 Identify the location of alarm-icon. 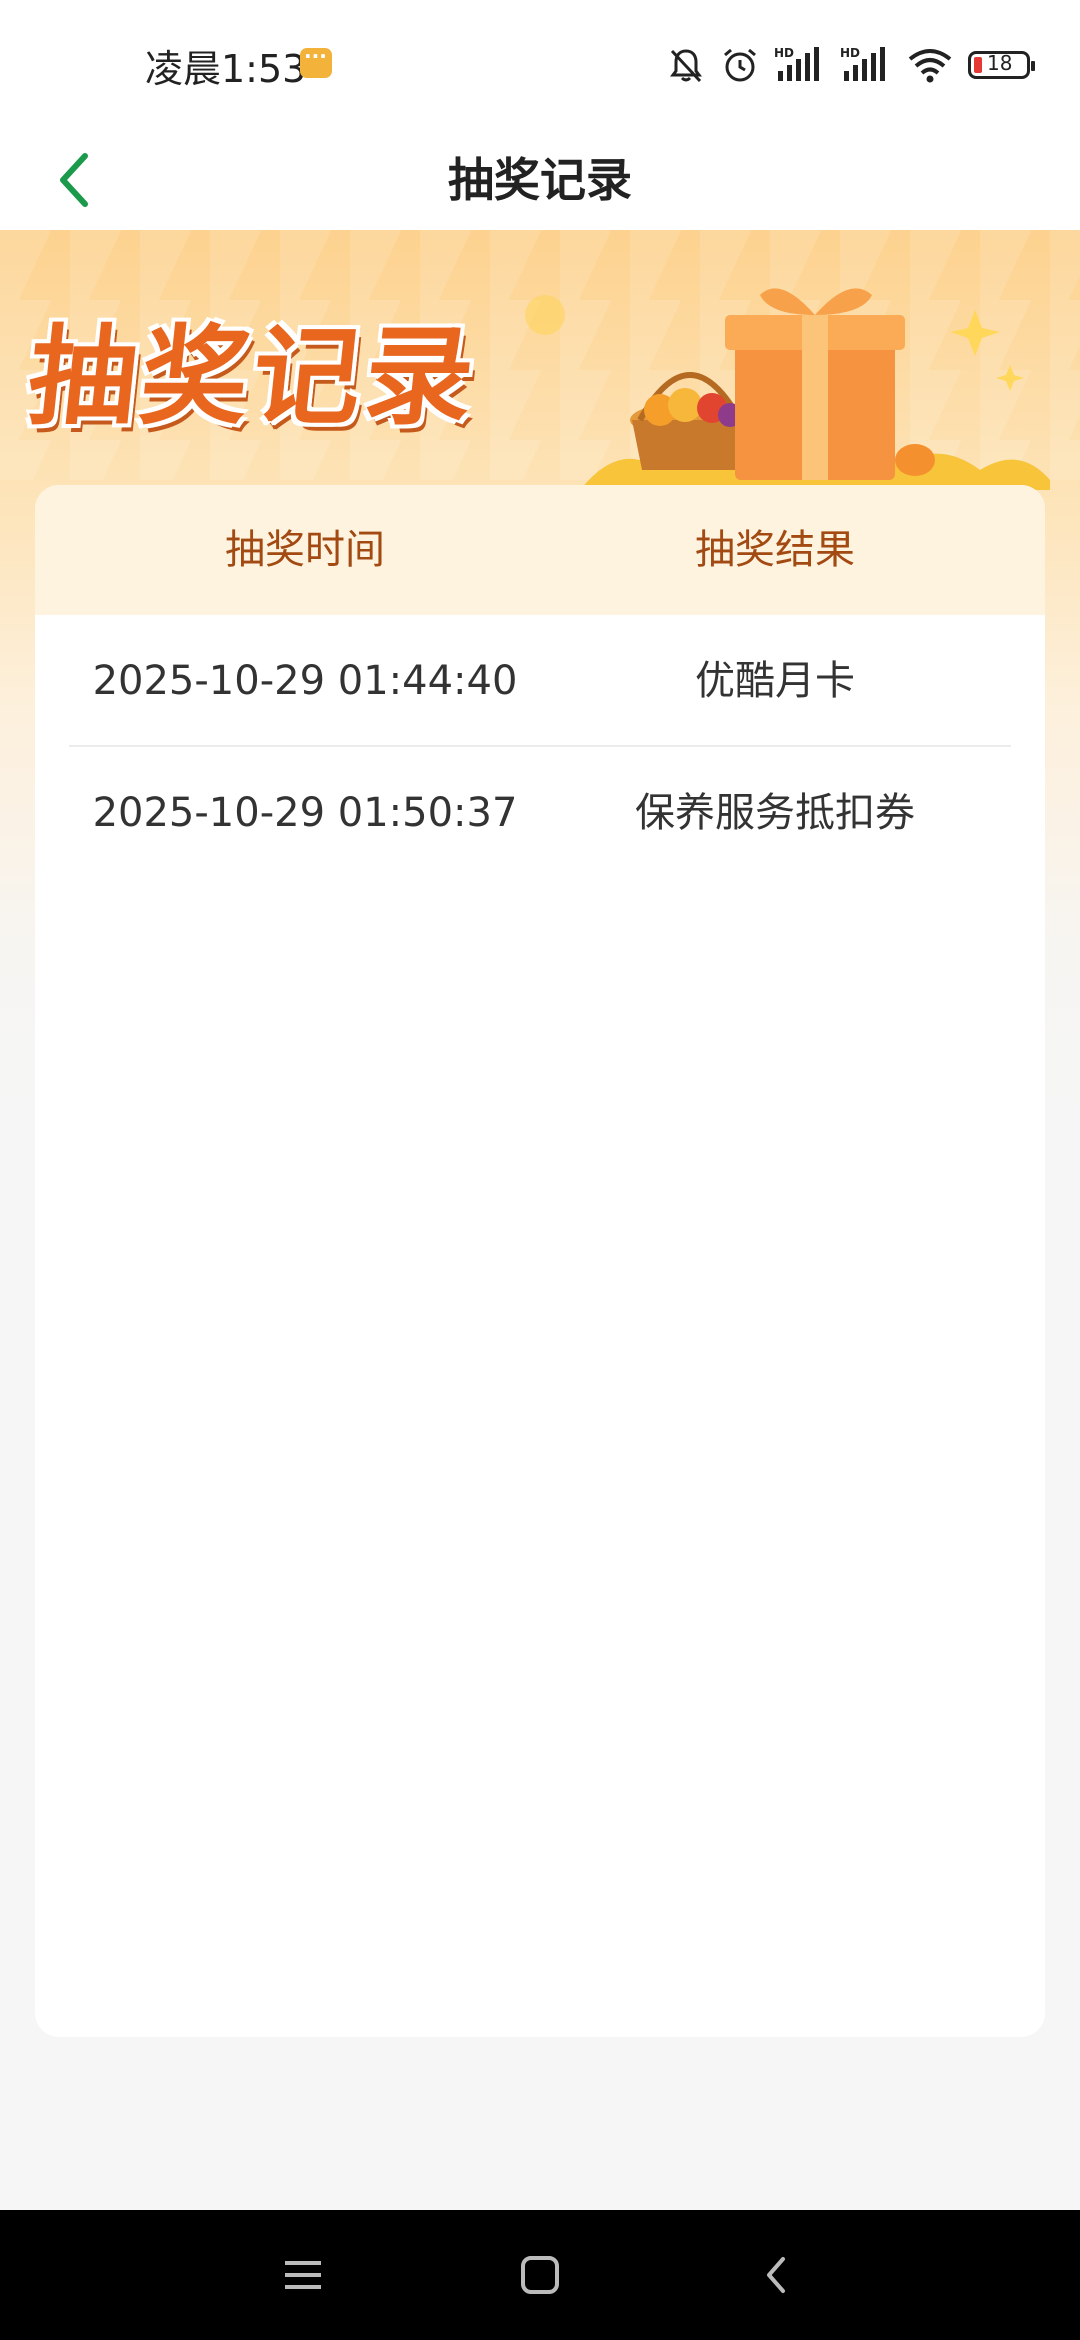
(740, 65).